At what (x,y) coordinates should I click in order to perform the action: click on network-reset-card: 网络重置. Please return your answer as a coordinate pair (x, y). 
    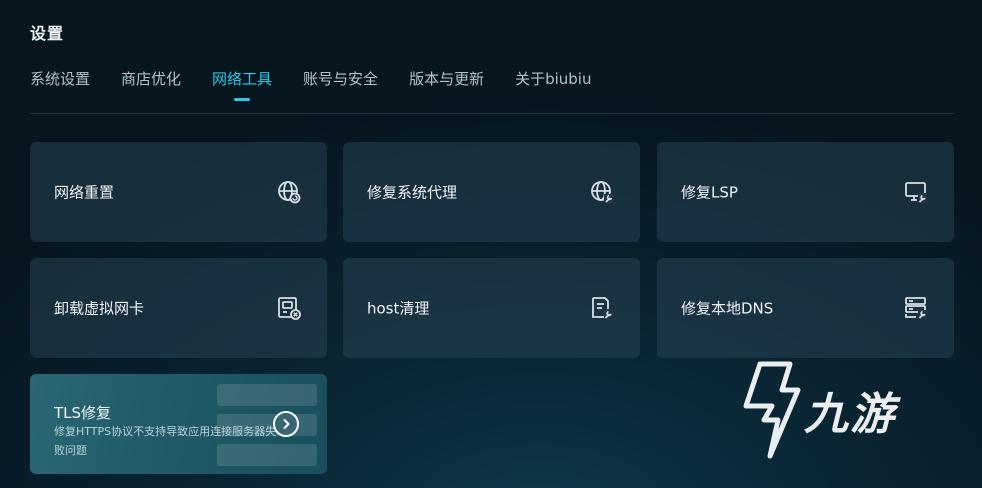
    Looking at the image, I should click on (178, 192).